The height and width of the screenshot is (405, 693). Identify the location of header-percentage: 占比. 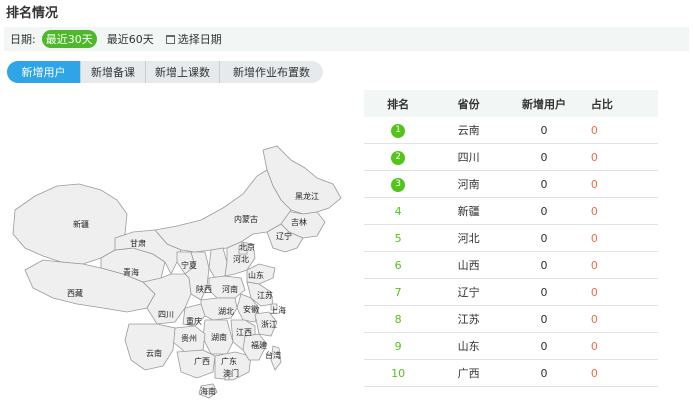
(620, 103).